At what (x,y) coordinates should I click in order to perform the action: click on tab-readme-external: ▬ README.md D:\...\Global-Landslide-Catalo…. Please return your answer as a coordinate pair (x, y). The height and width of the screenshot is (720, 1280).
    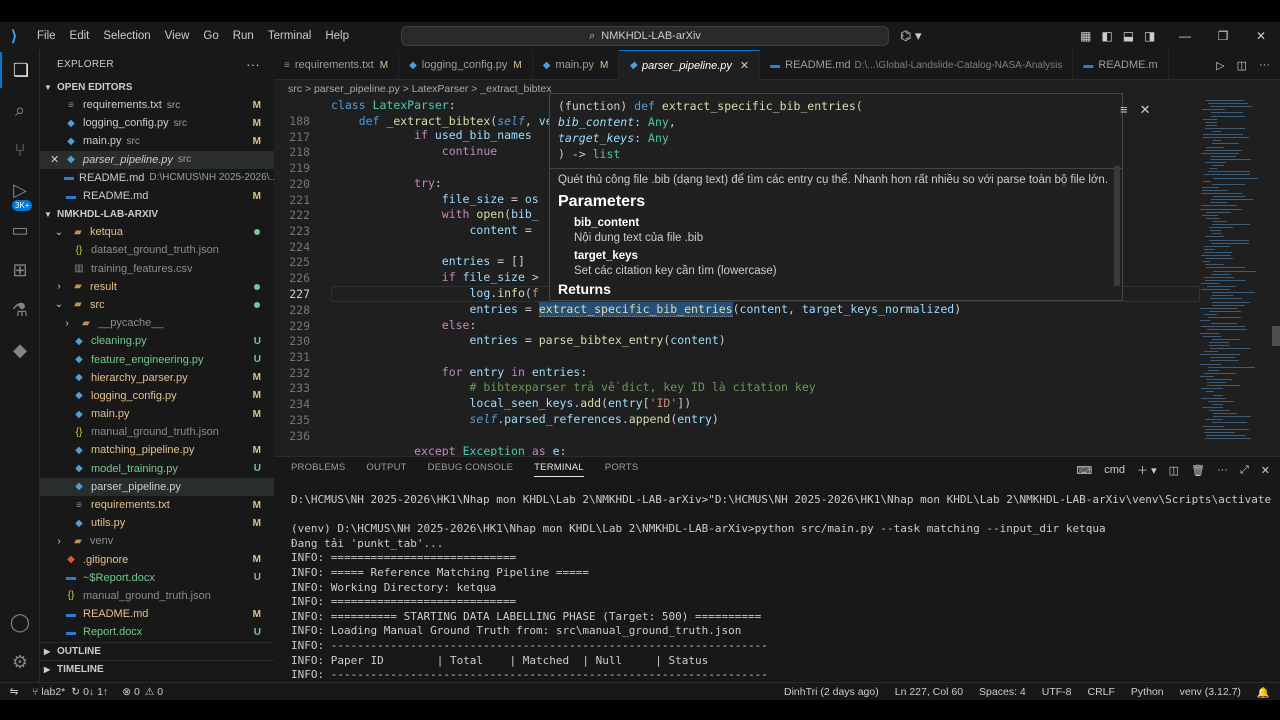
    Looking at the image, I should click on (917, 65).